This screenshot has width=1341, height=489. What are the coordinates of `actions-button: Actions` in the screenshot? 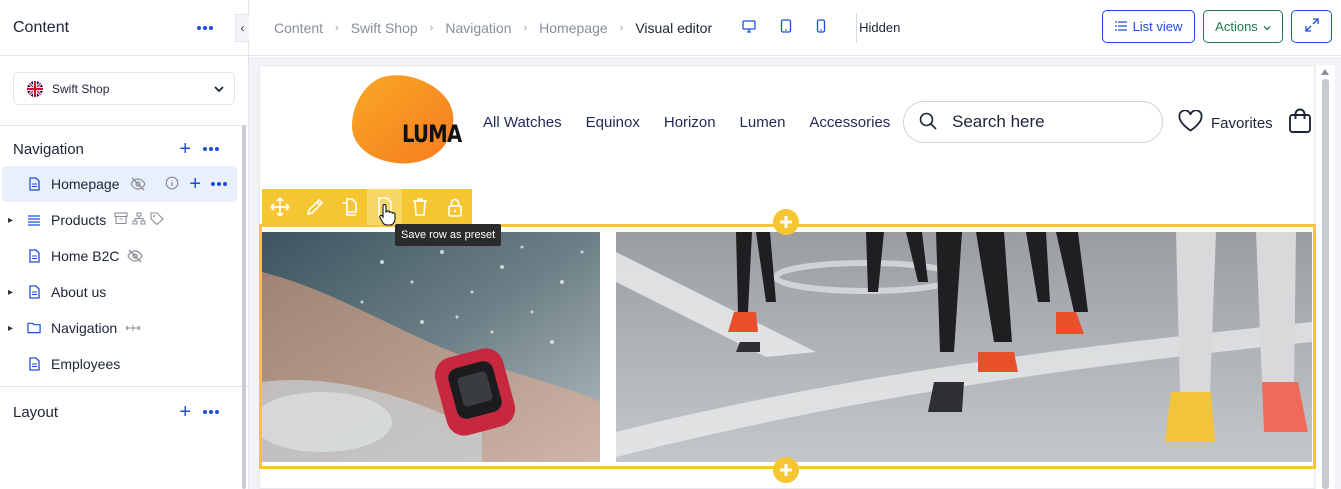 It's located at (1243, 26).